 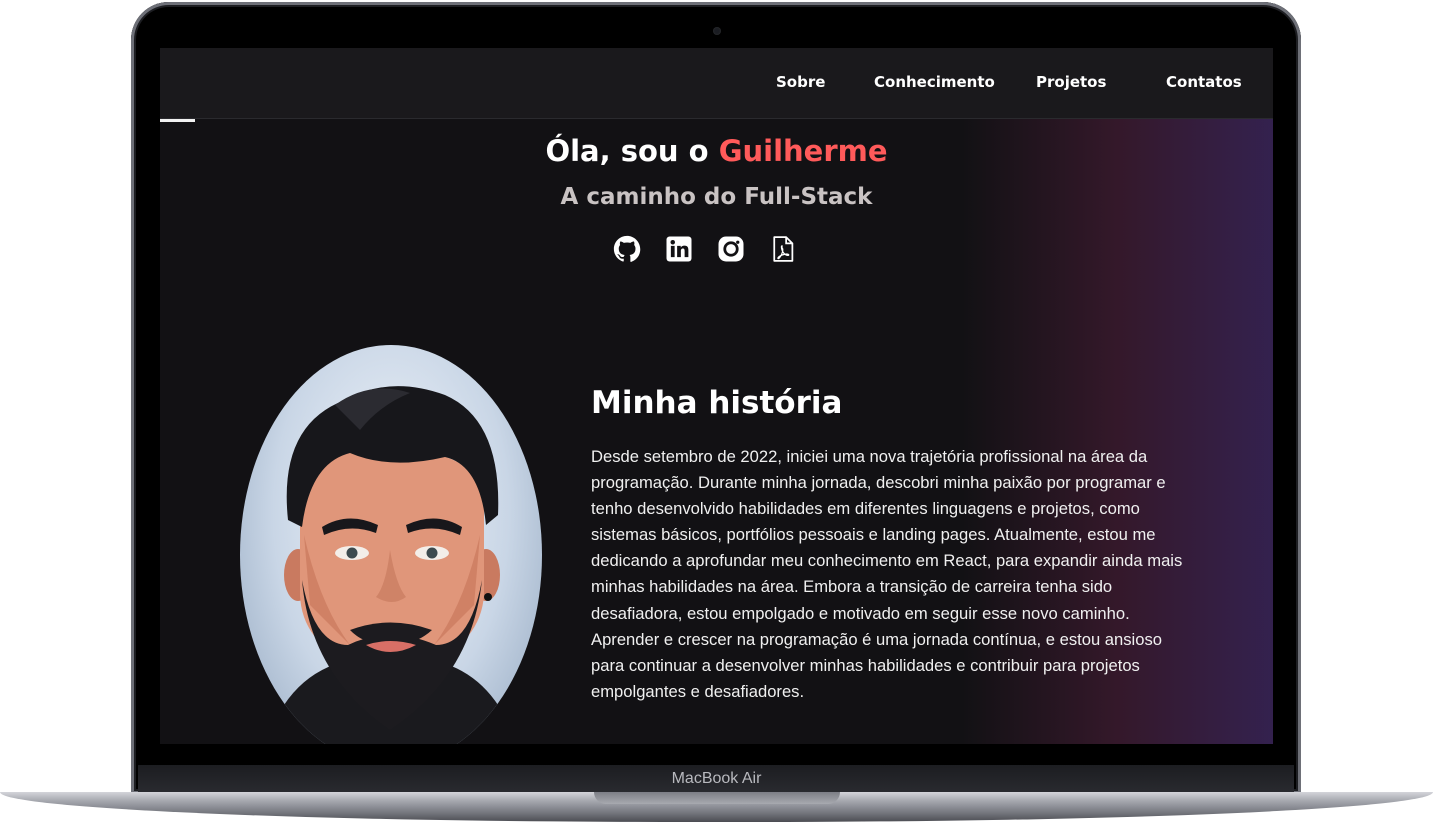 I want to click on device-brand-label: MacBook Air, so click(x=716, y=778).